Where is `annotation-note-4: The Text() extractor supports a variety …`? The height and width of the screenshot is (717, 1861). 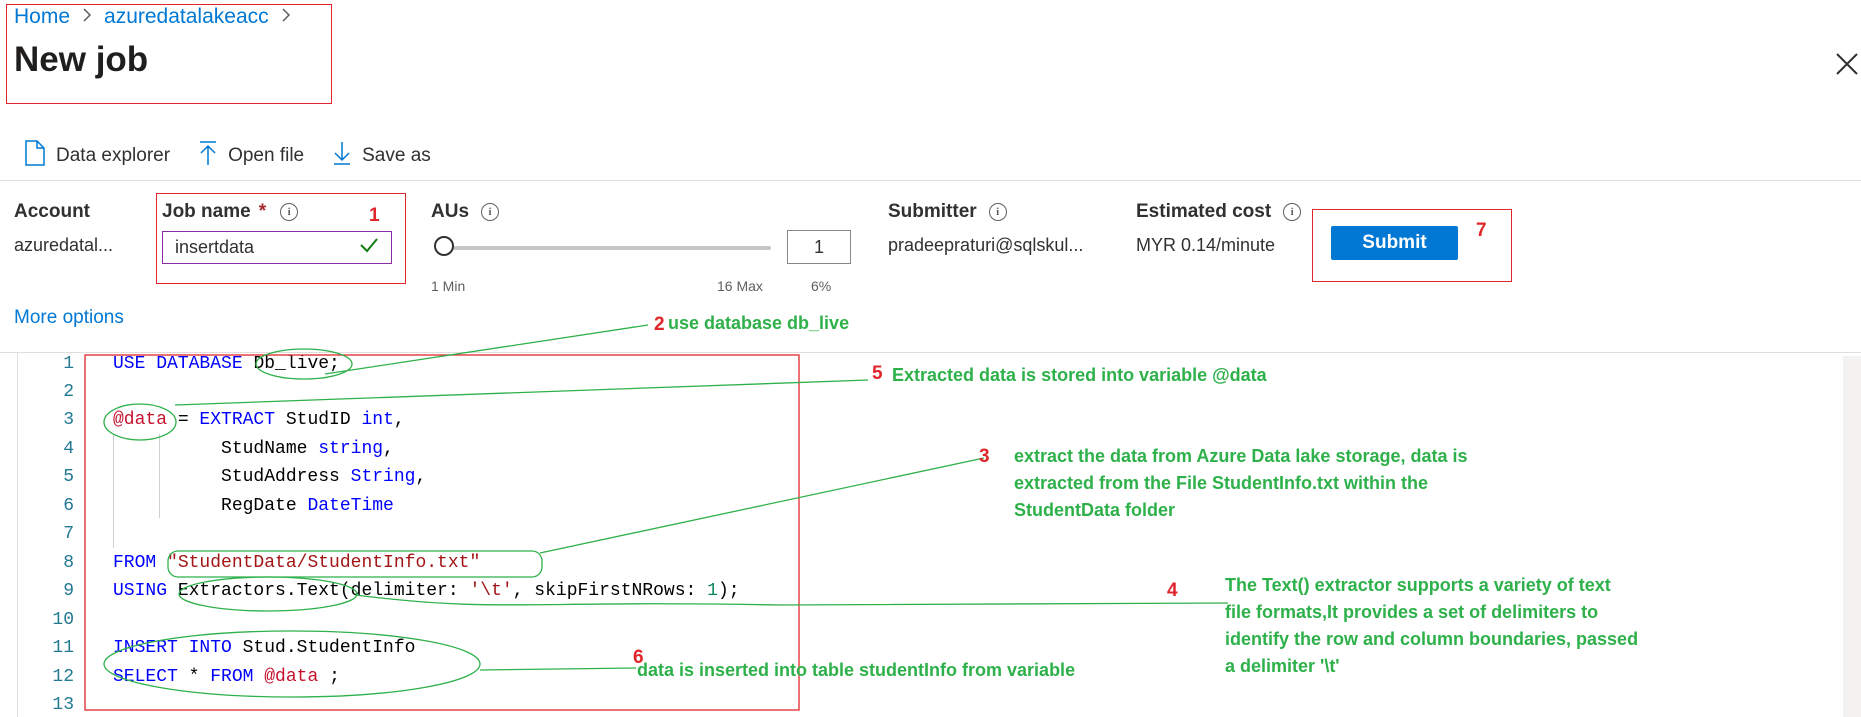
annotation-note-4: The Text() extractor supports a variety … is located at coordinates (1431, 626).